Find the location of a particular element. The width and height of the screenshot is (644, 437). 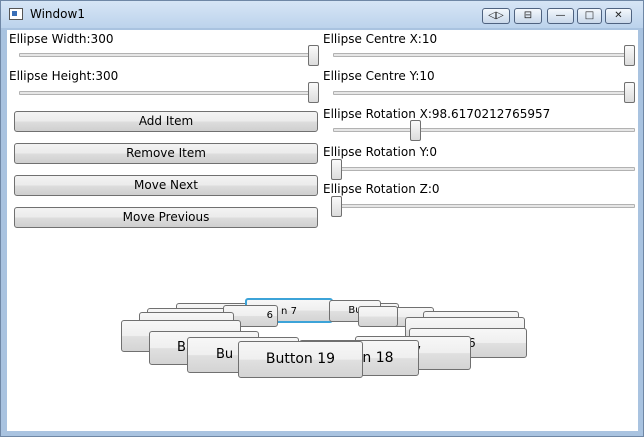

close-button: ✕ is located at coordinates (618, 16).